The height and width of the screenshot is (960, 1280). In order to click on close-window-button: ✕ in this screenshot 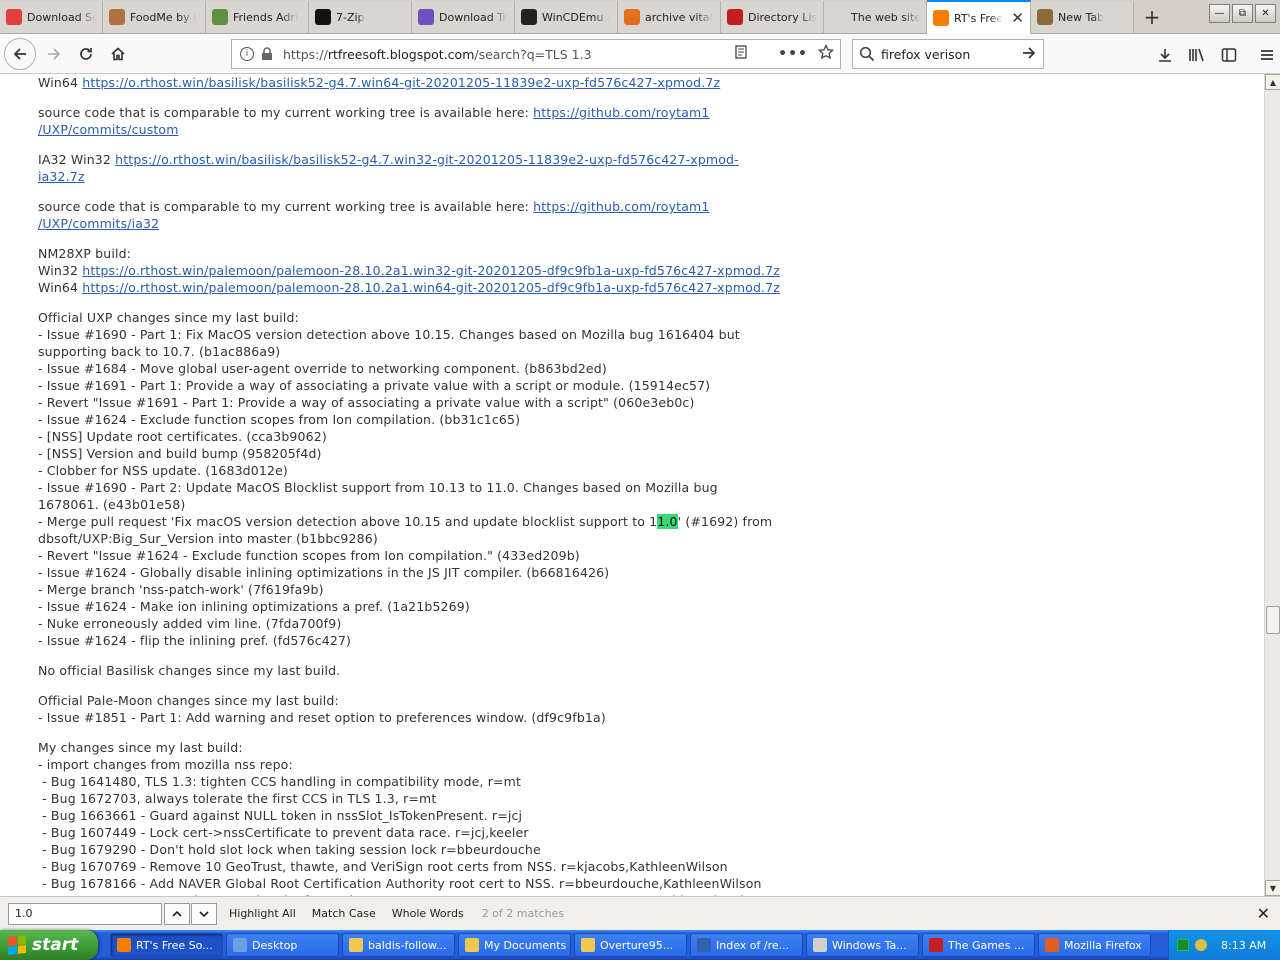, I will do `click(1265, 13)`.